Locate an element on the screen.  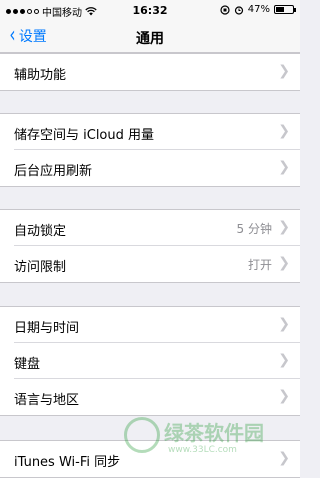
settings-group-accessibility: 辅助功能 ❯ is located at coordinates (150, 72).